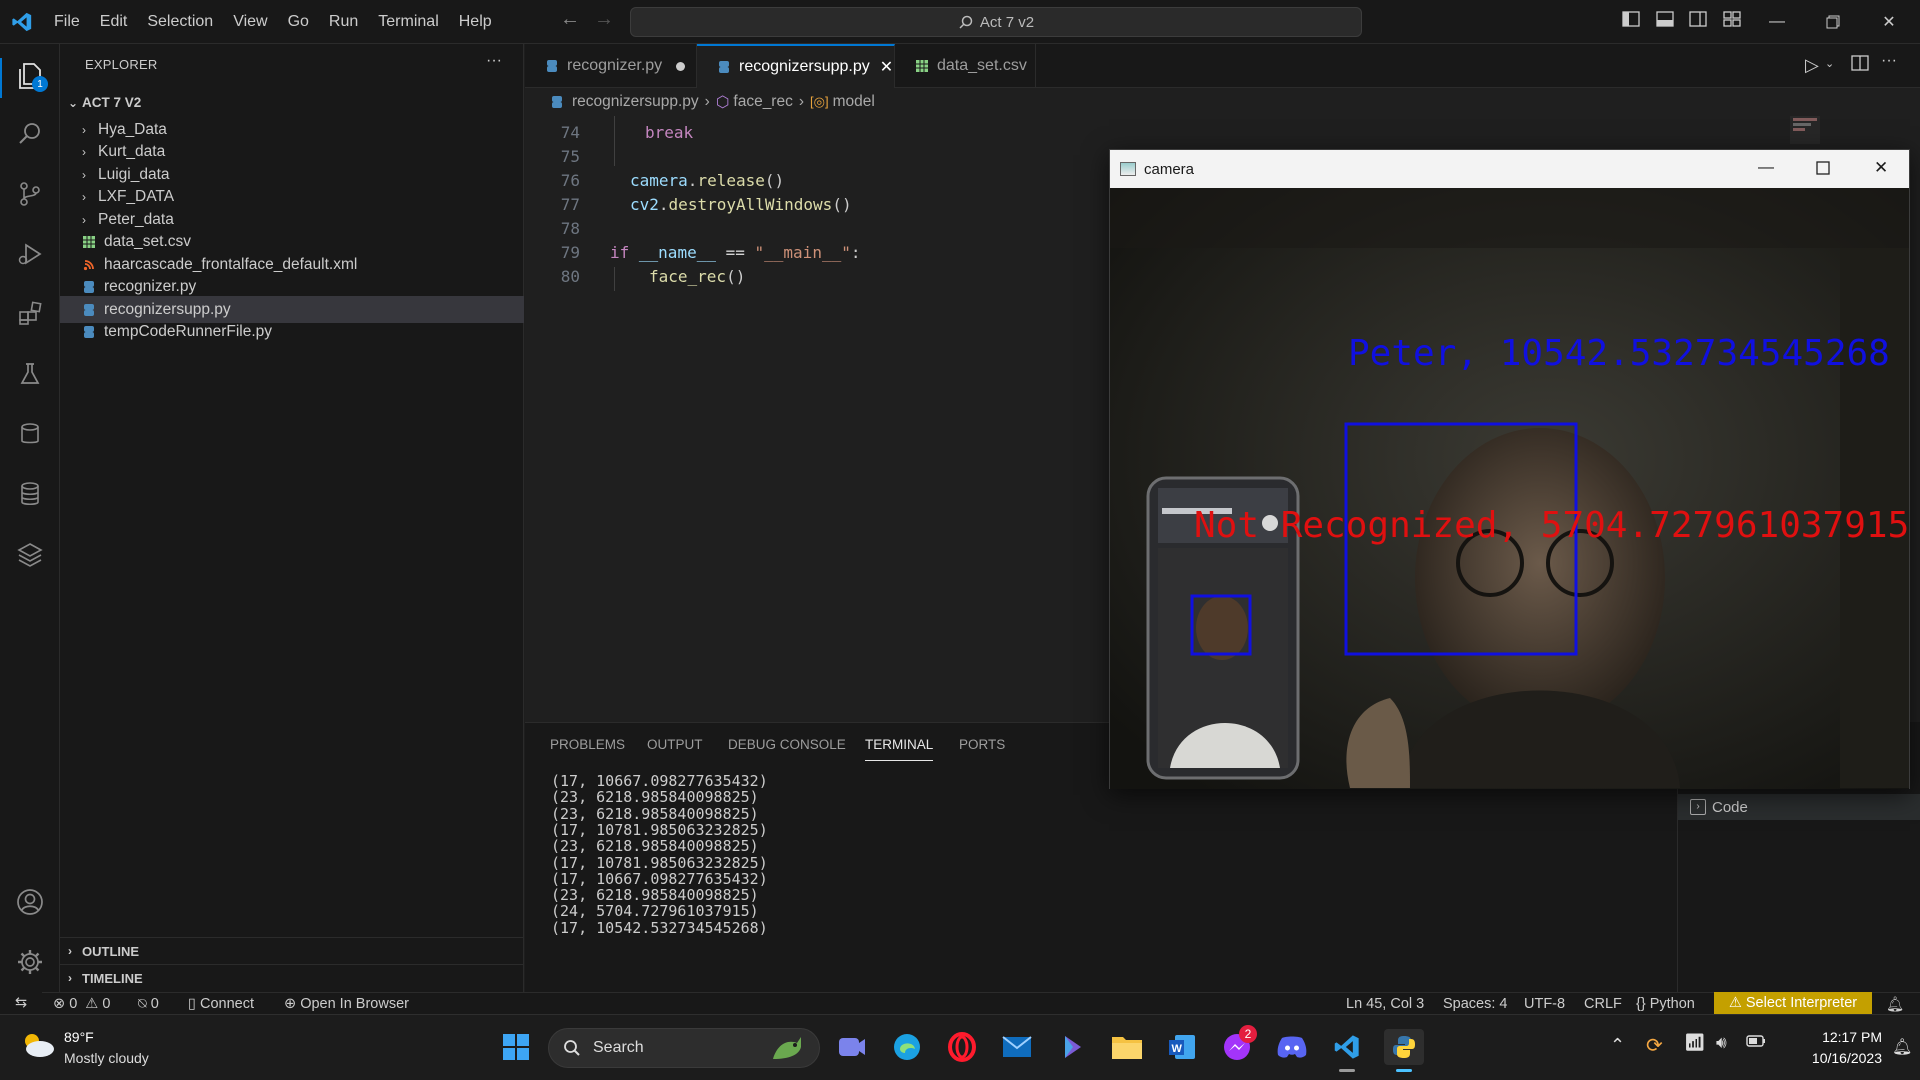 Image resolution: width=1920 pixels, height=1080 pixels. I want to click on sync-update-icon: ⟳, so click(1654, 1045).